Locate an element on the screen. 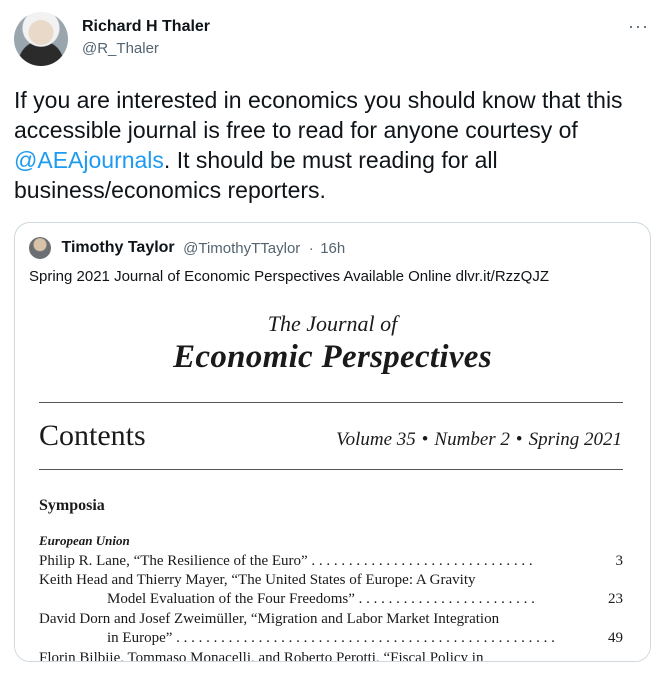 Image resolution: width=665 pixels, height=678 pixels. contents-heading: Contents is located at coordinates (92, 435).